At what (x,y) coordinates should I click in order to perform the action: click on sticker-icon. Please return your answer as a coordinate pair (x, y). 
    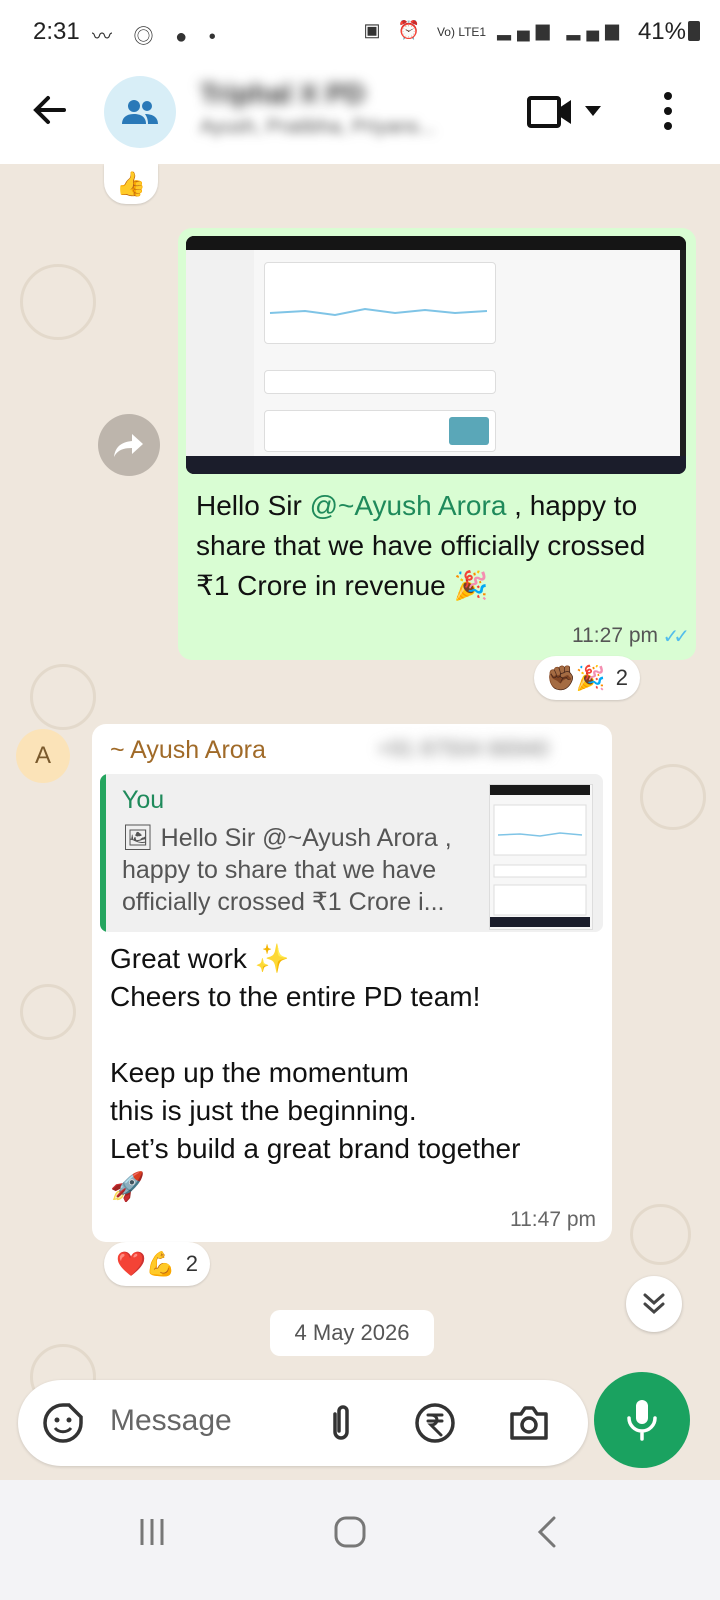
    Looking at the image, I should click on (63, 1423).